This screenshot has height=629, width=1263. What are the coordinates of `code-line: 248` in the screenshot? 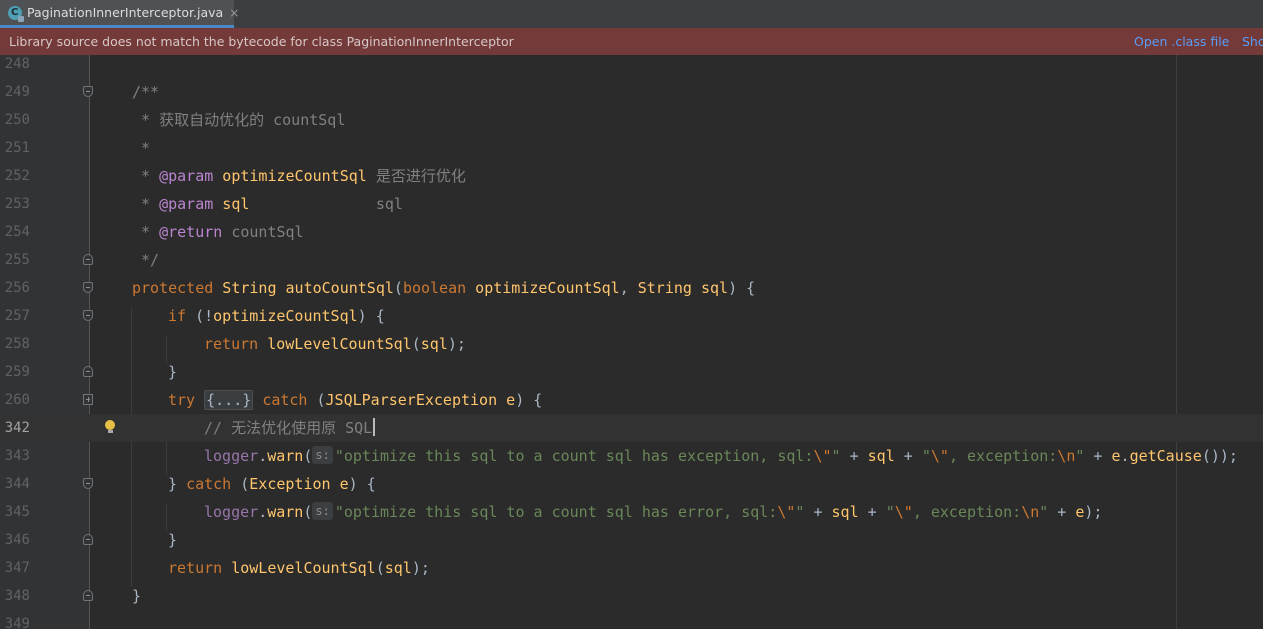 It's located at (631, 66).